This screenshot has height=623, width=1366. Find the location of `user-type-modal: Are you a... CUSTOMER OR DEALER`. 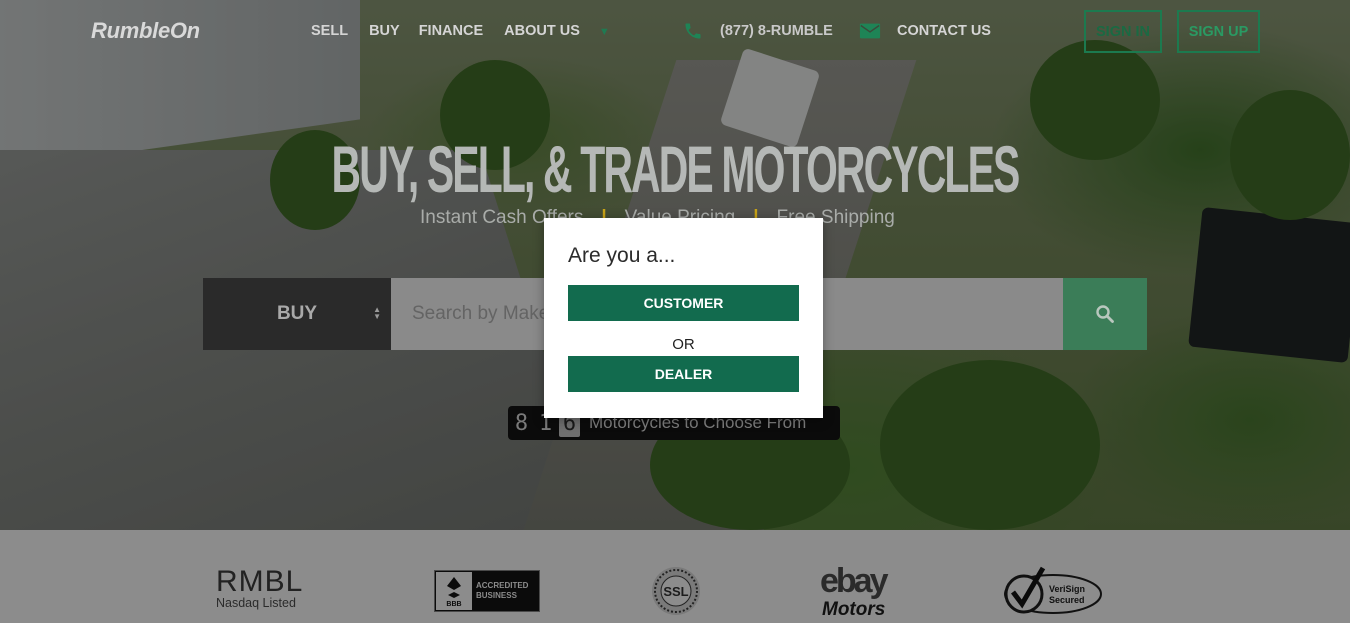

user-type-modal: Are you a... CUSTOMER OR DEALER is located at coordinates (683, 318).